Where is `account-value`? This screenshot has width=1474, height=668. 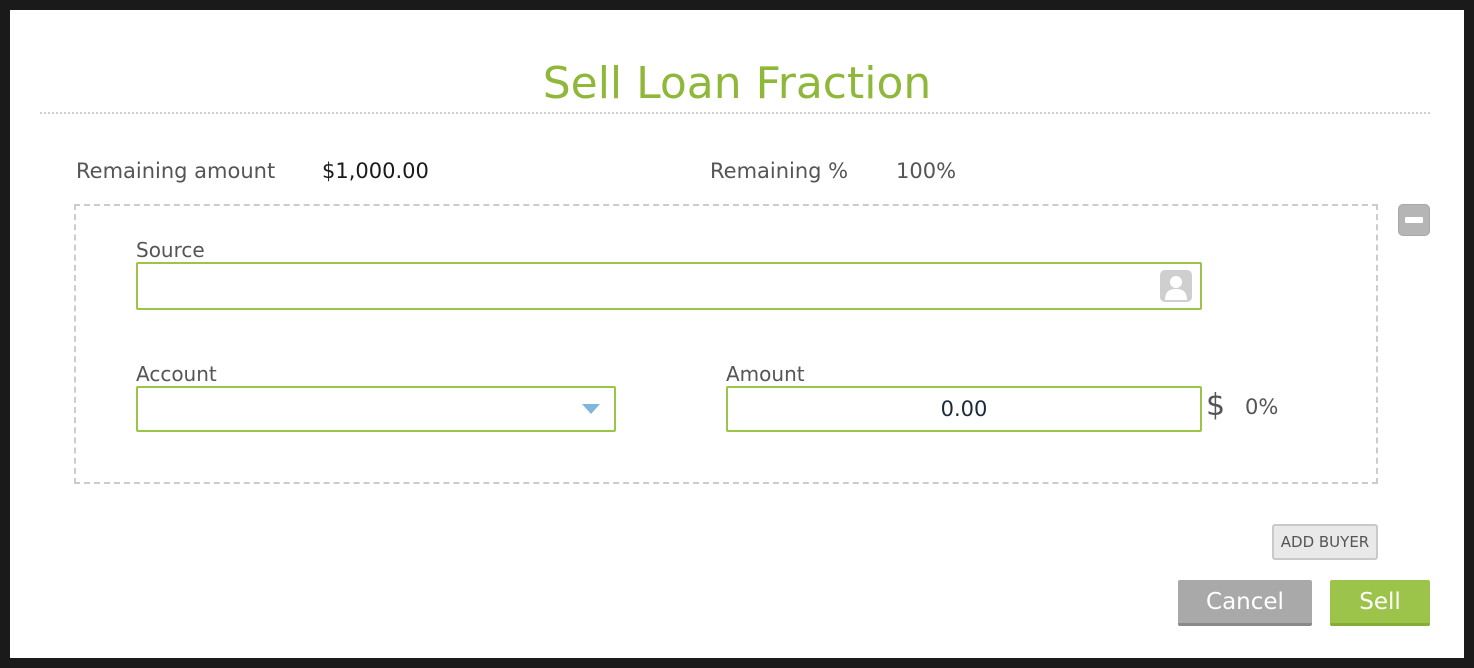
account-value is located at coordinates (376, 409).